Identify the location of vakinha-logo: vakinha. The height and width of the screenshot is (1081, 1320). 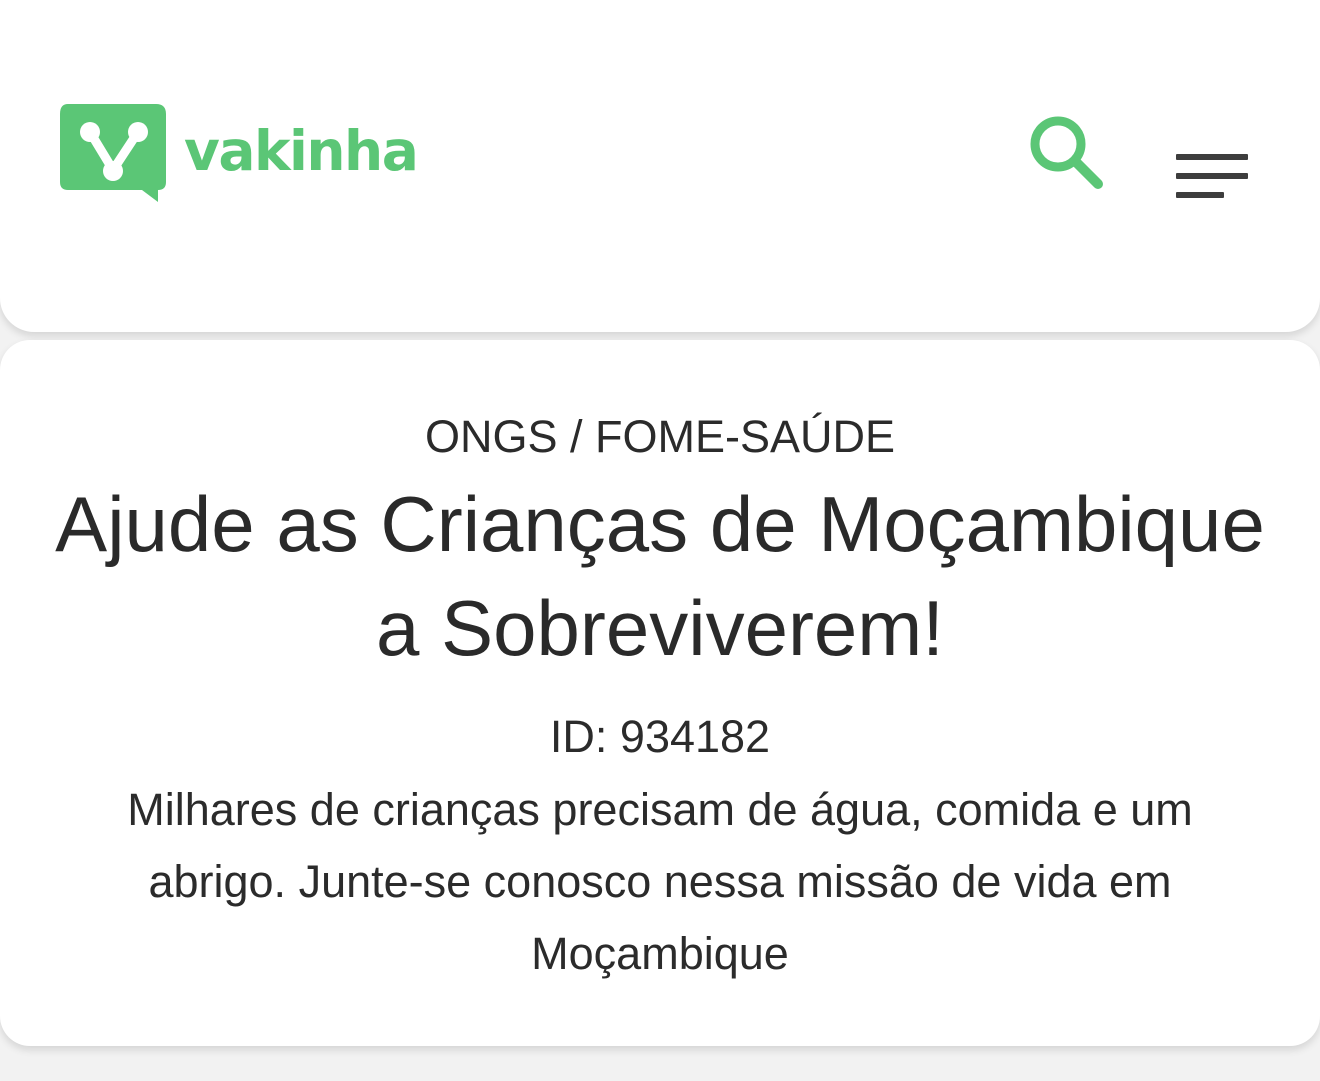
(238, 154).